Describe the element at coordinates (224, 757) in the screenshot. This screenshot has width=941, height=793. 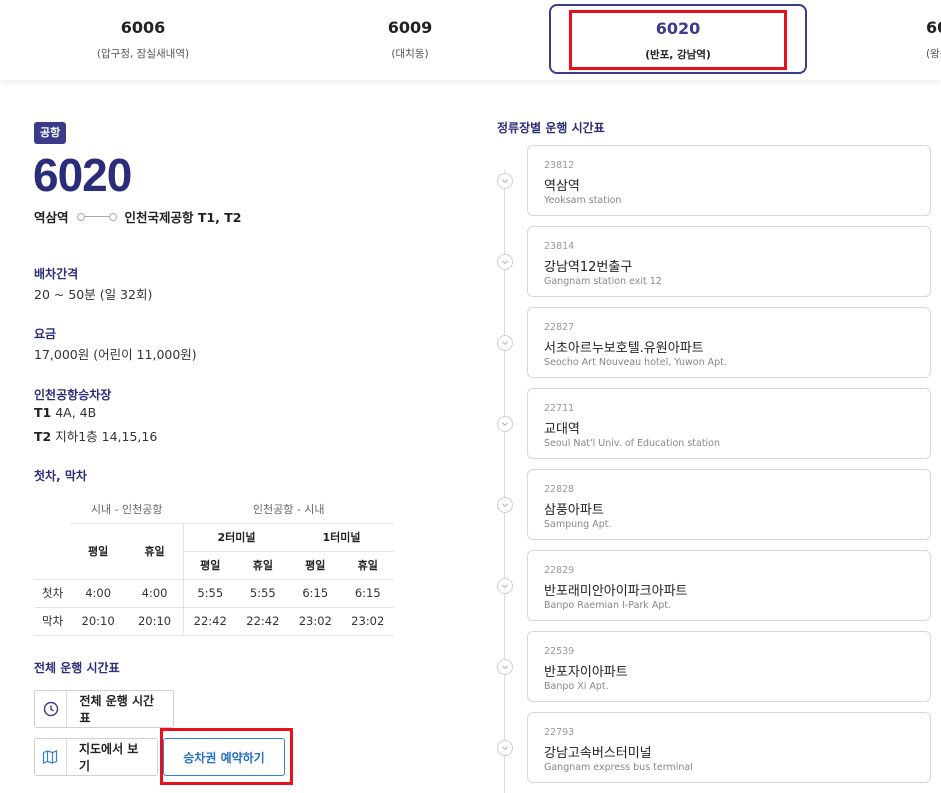
I see `book-ticket-button: 승차권 예약하기` at that location.